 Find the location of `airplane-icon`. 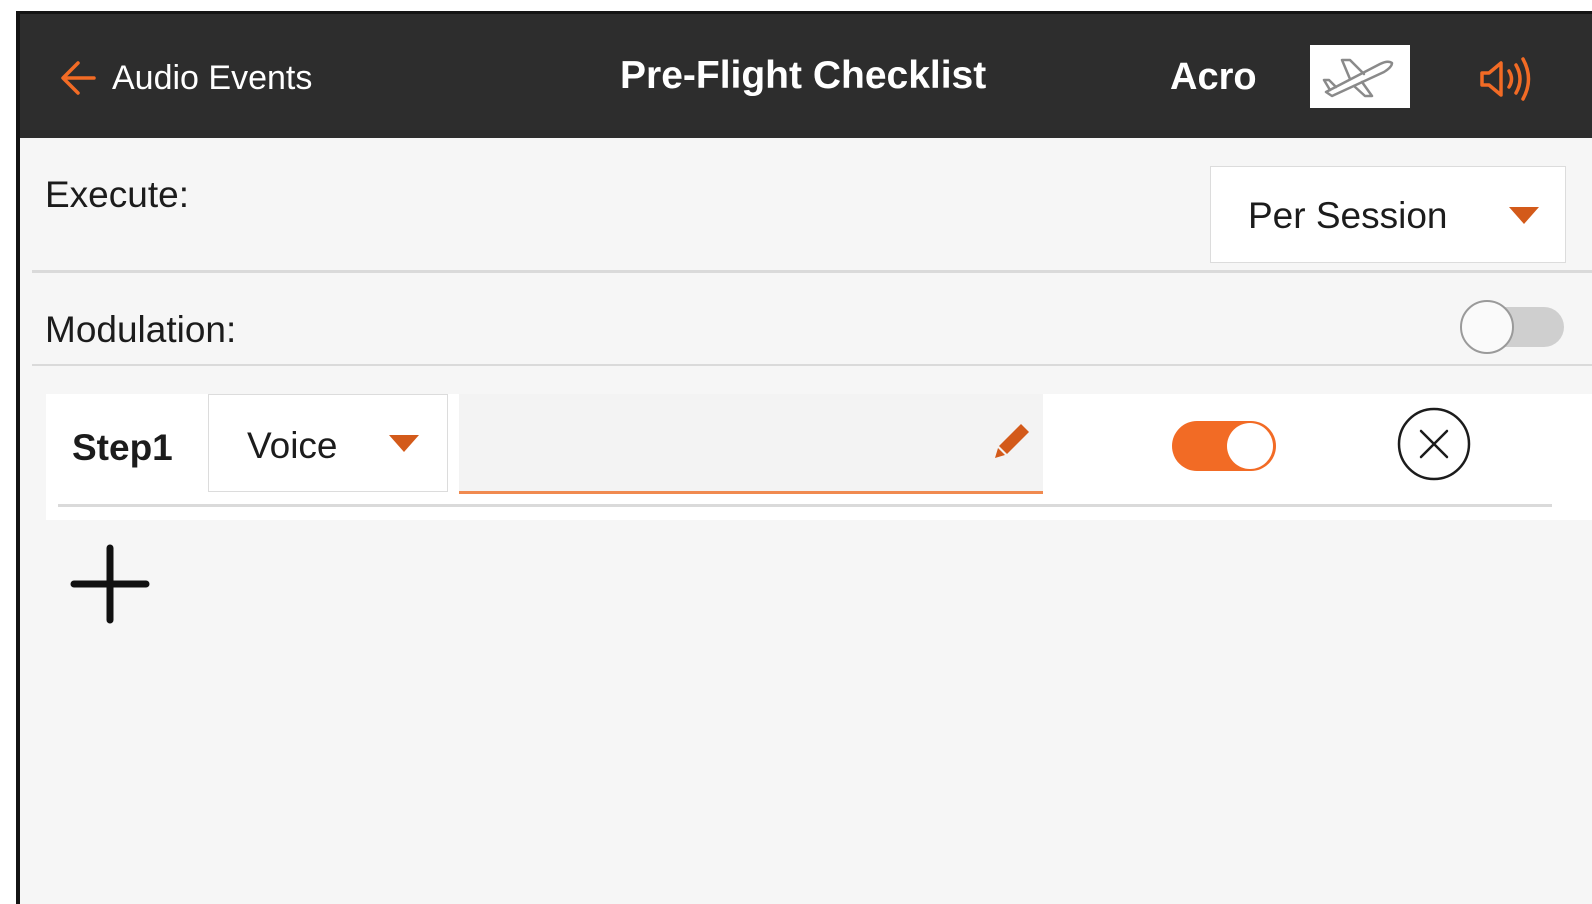

airplane-icon is located at coordinates (1358, 77).